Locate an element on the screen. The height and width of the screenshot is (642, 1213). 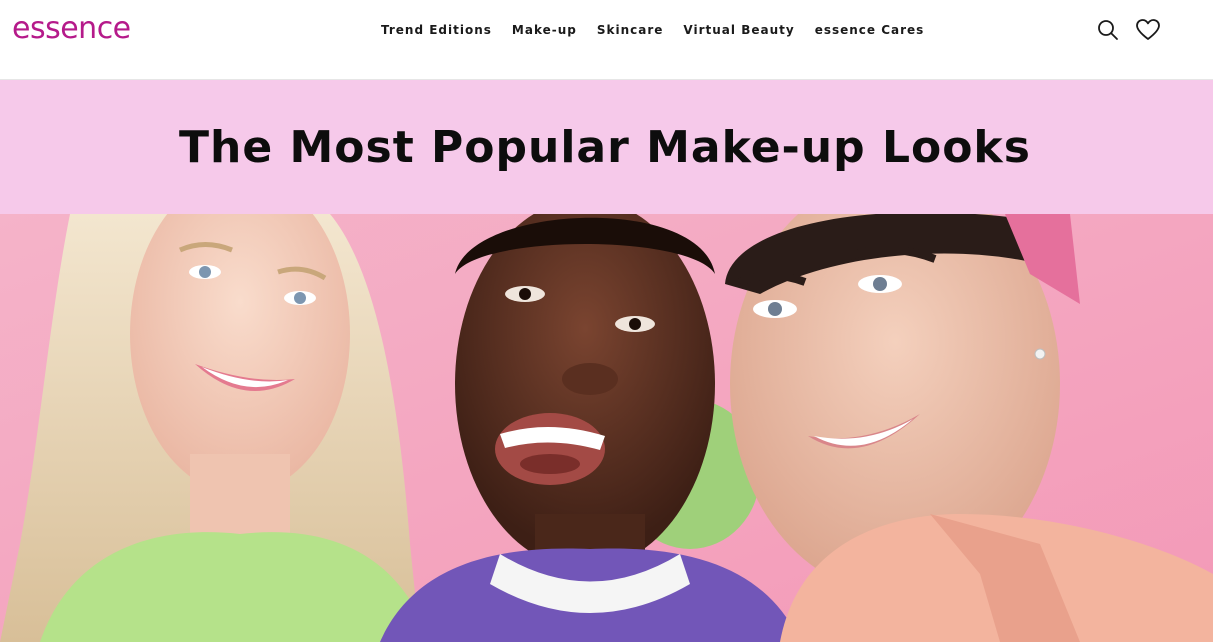
heart-icon is located at coordinates (1148, 30).